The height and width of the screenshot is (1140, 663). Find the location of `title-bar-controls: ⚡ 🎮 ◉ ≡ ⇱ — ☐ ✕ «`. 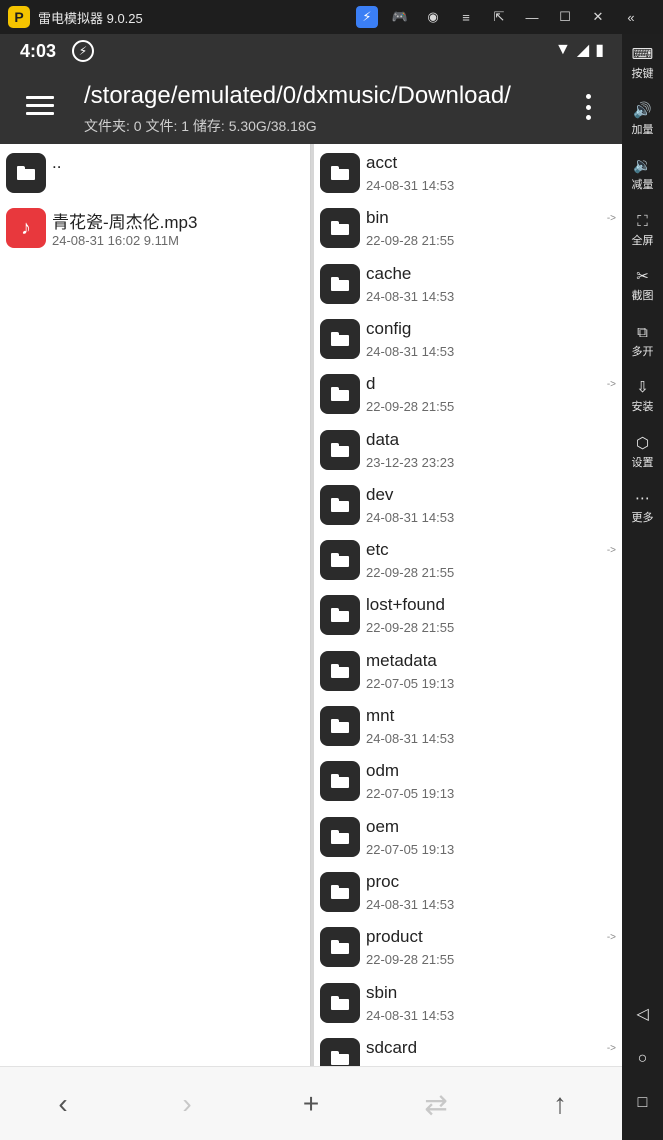

title-bar-controls: ⚡ 🎮 ◉ ≡ ⇱ — ☐ ✕ « is located at coordinates (504, 17).